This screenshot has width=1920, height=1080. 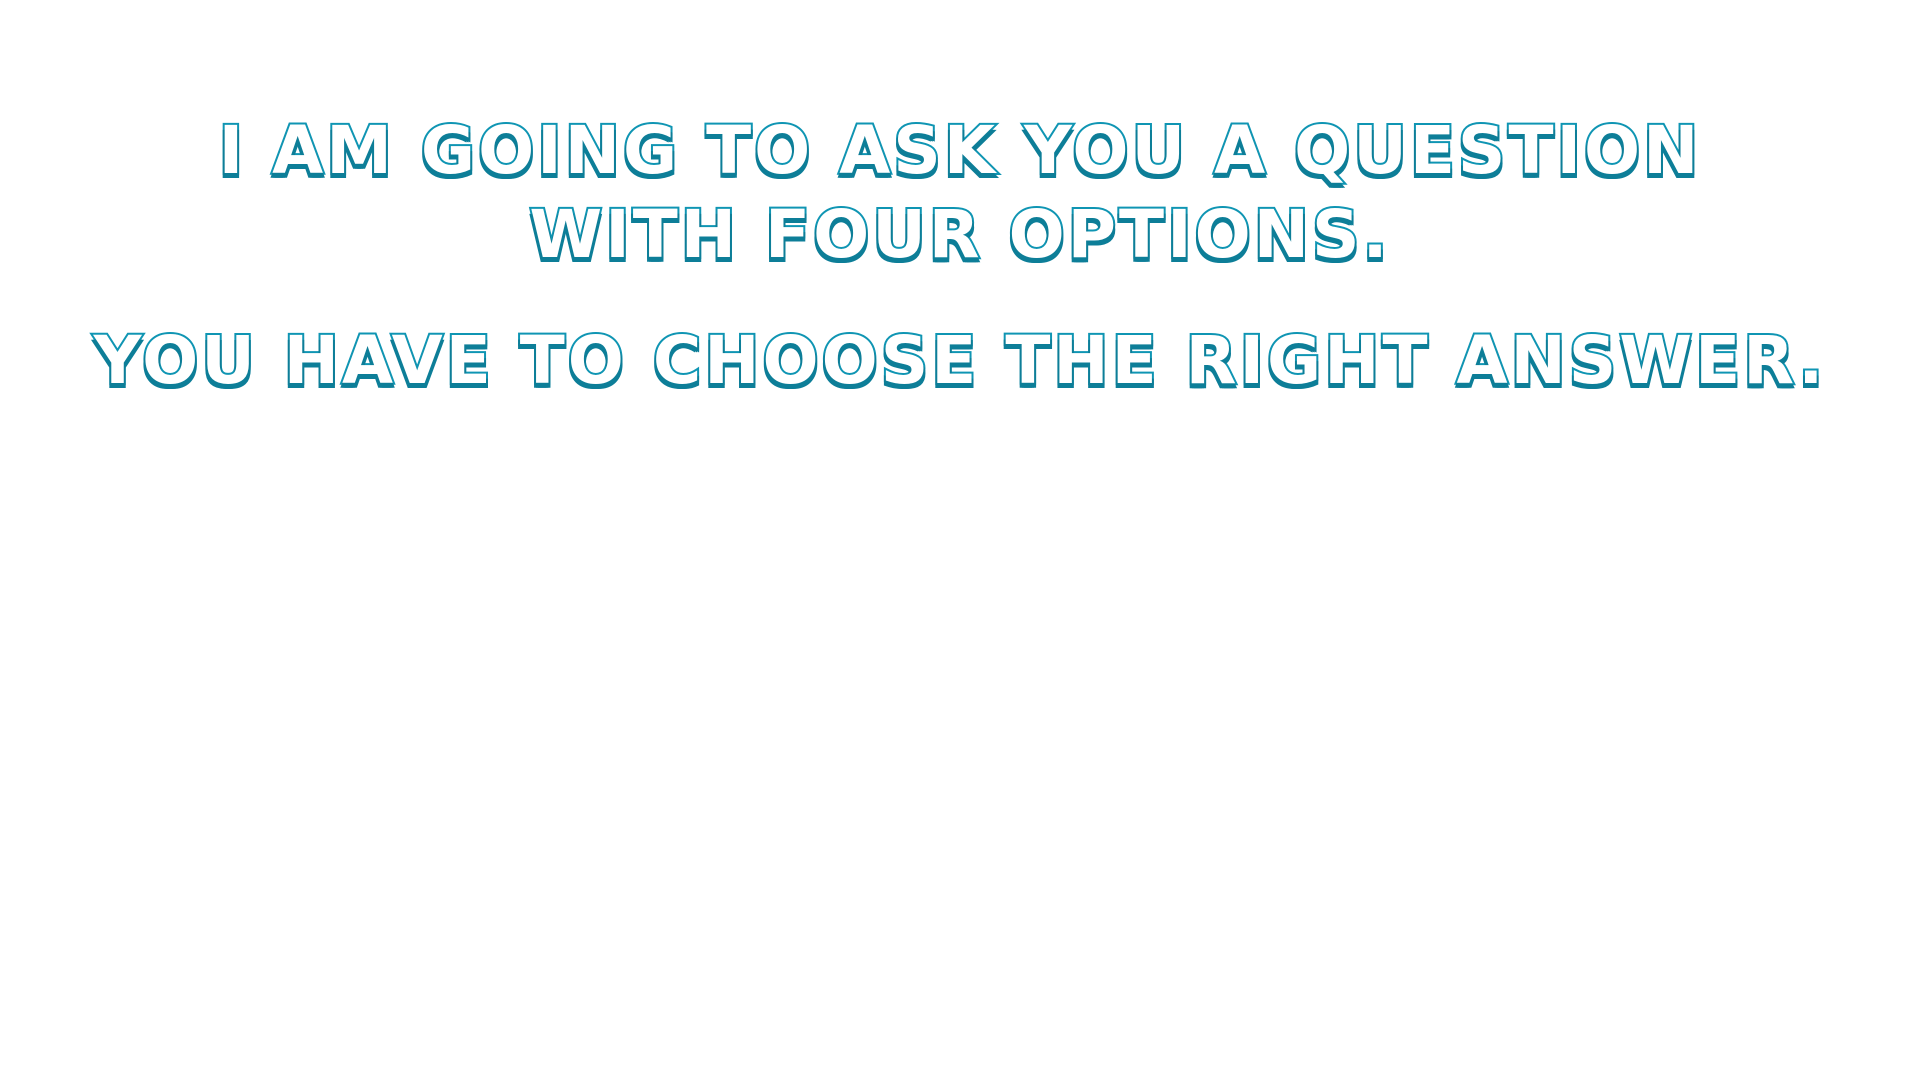 What do you see at coordinates (959, 150) in the screenshot?
I see `instruction-line-1: I AM GOING TO ASK YOU A QUESTION` at bounding box center [959, 150].